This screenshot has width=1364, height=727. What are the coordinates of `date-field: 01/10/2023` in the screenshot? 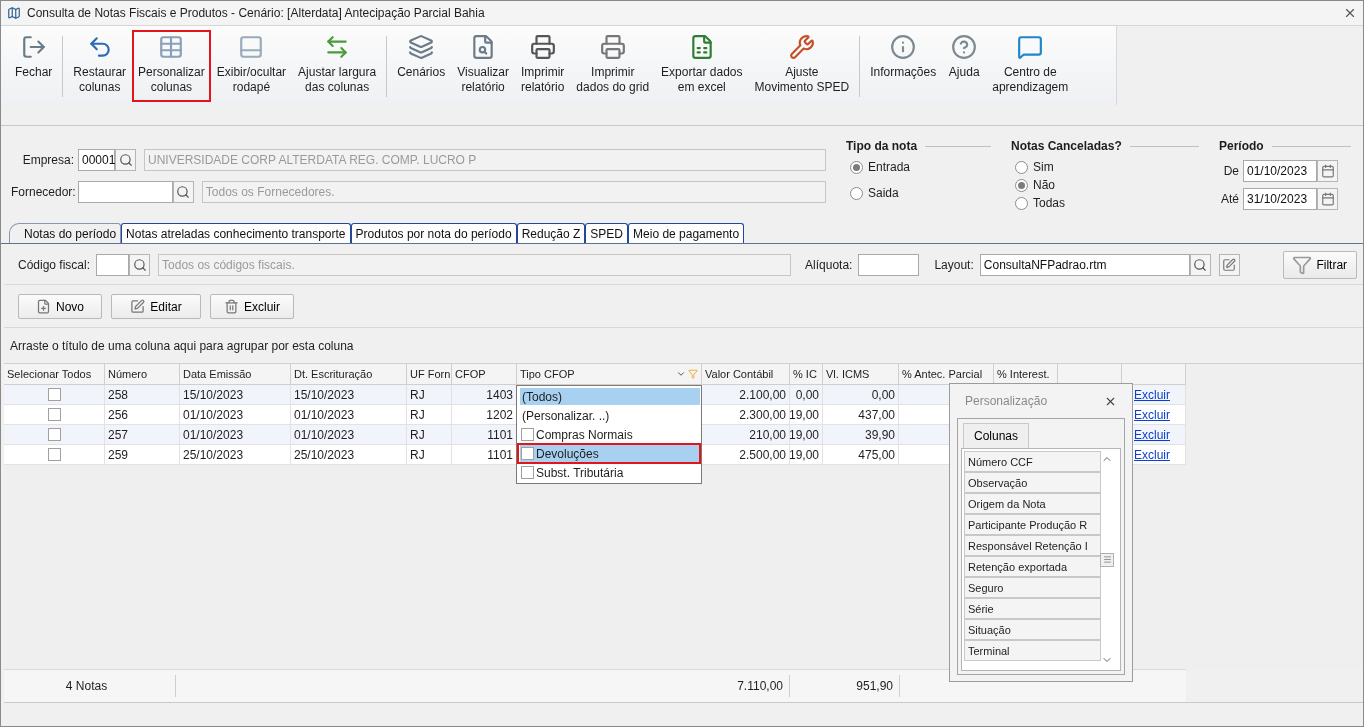 It's located at (1280, 171).